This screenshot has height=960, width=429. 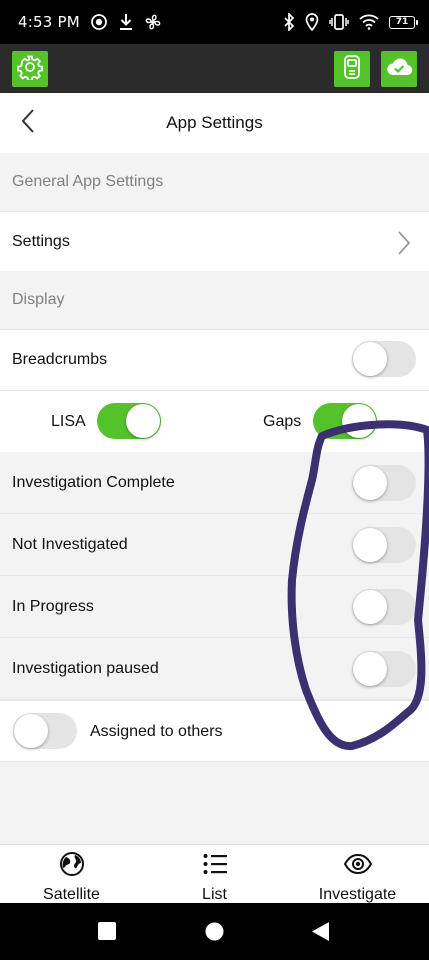 I want to click on nav-label-satellite: Satellite, so click(x=71, y=894).